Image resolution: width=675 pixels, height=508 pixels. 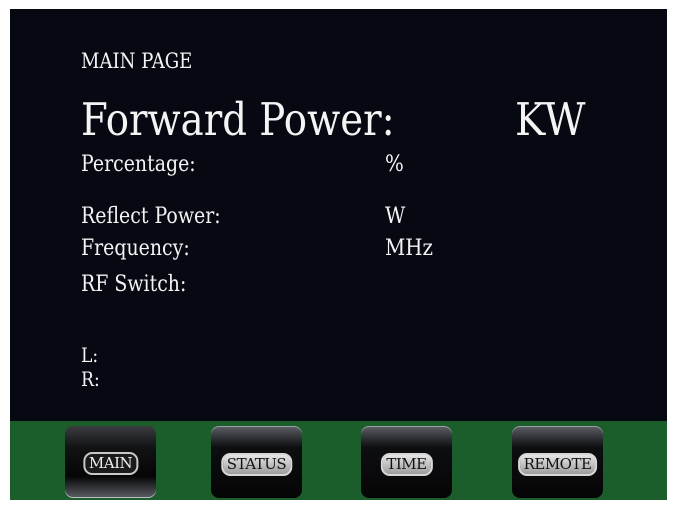 I want to click on remote-button-label: REMOTE, so click(x=557, y=464).